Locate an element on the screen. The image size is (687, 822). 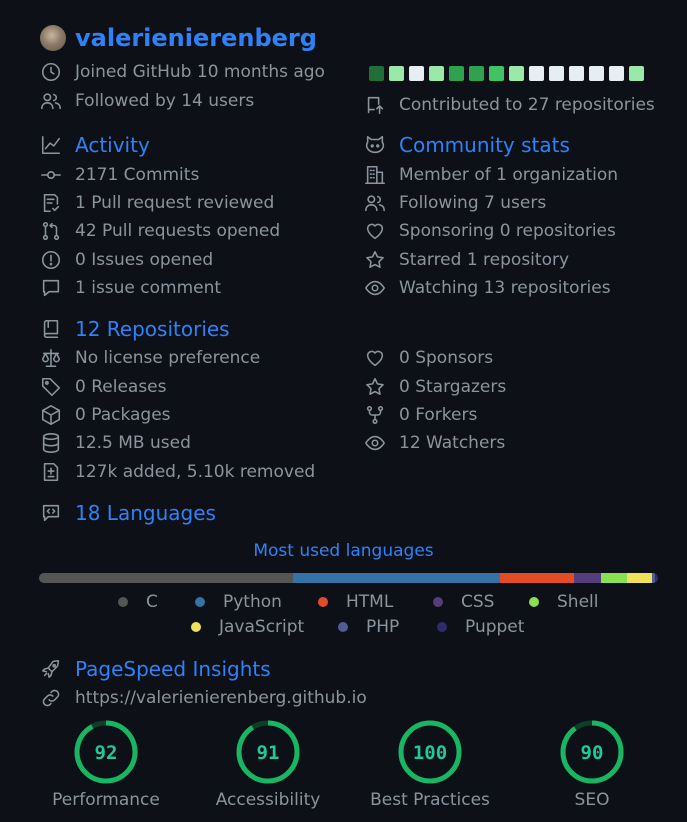
community-item-text: Starred 1 repository is located at coordinates (484, 260).